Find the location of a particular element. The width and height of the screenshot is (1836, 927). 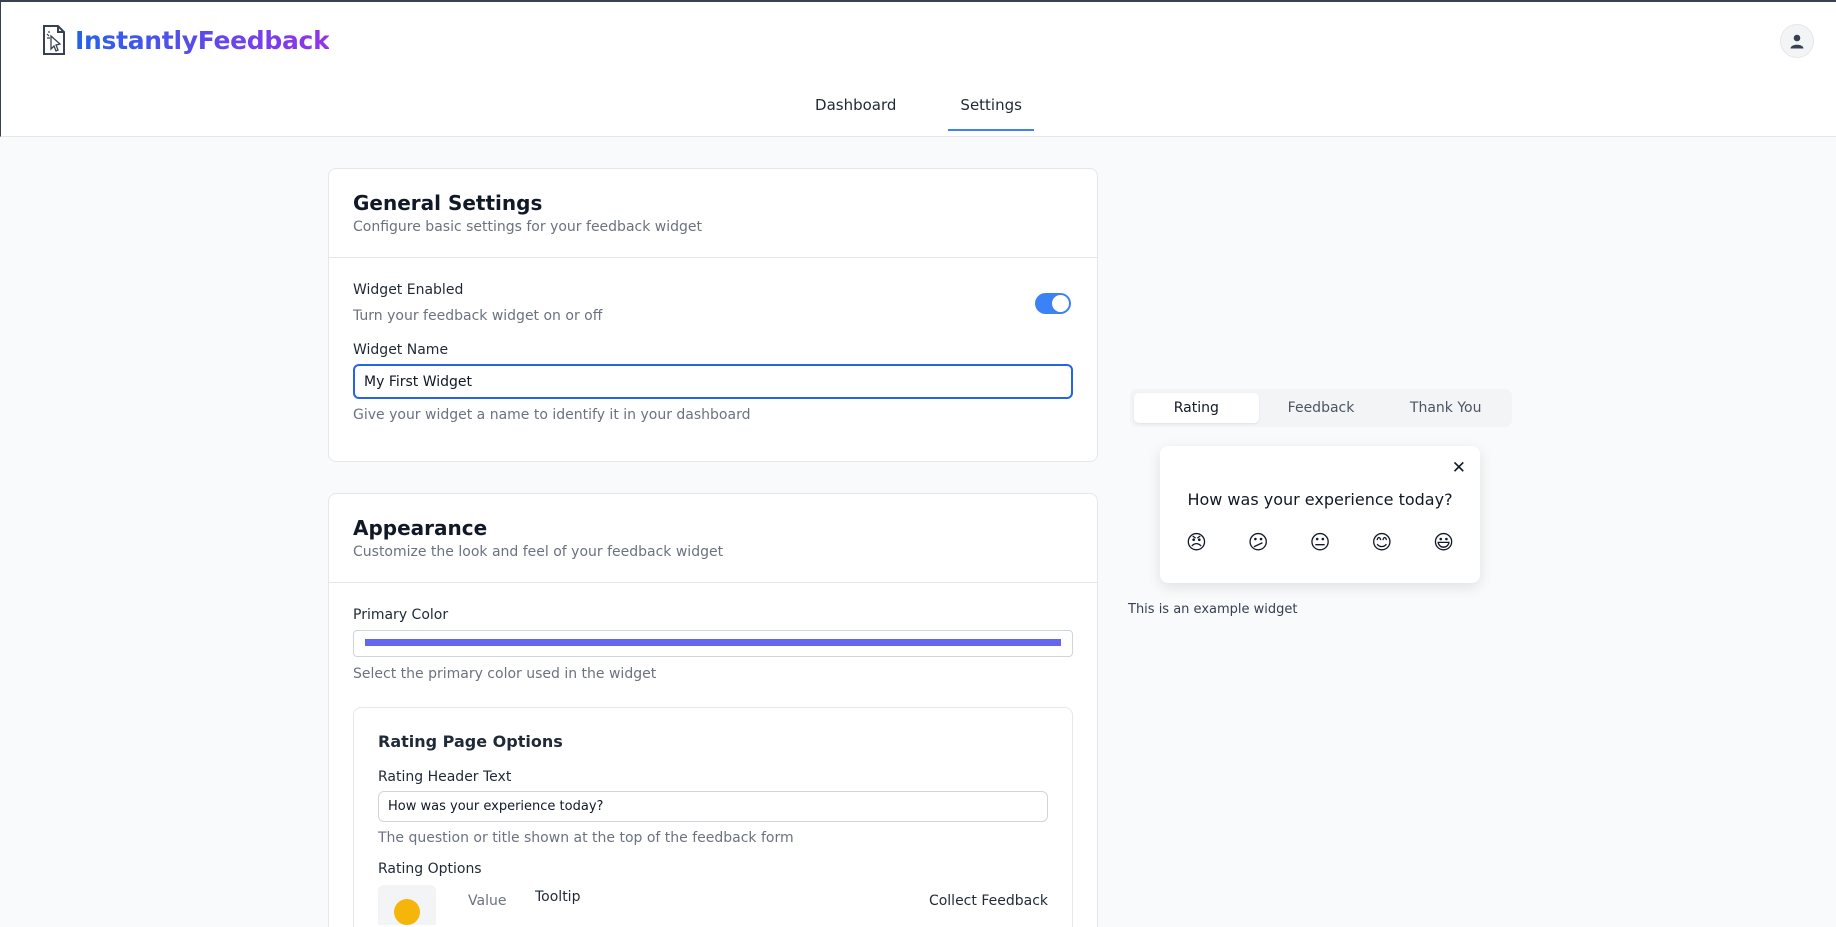

preview-tabs: Rating Feedback Thank You is located at coordinates (1321, 408).